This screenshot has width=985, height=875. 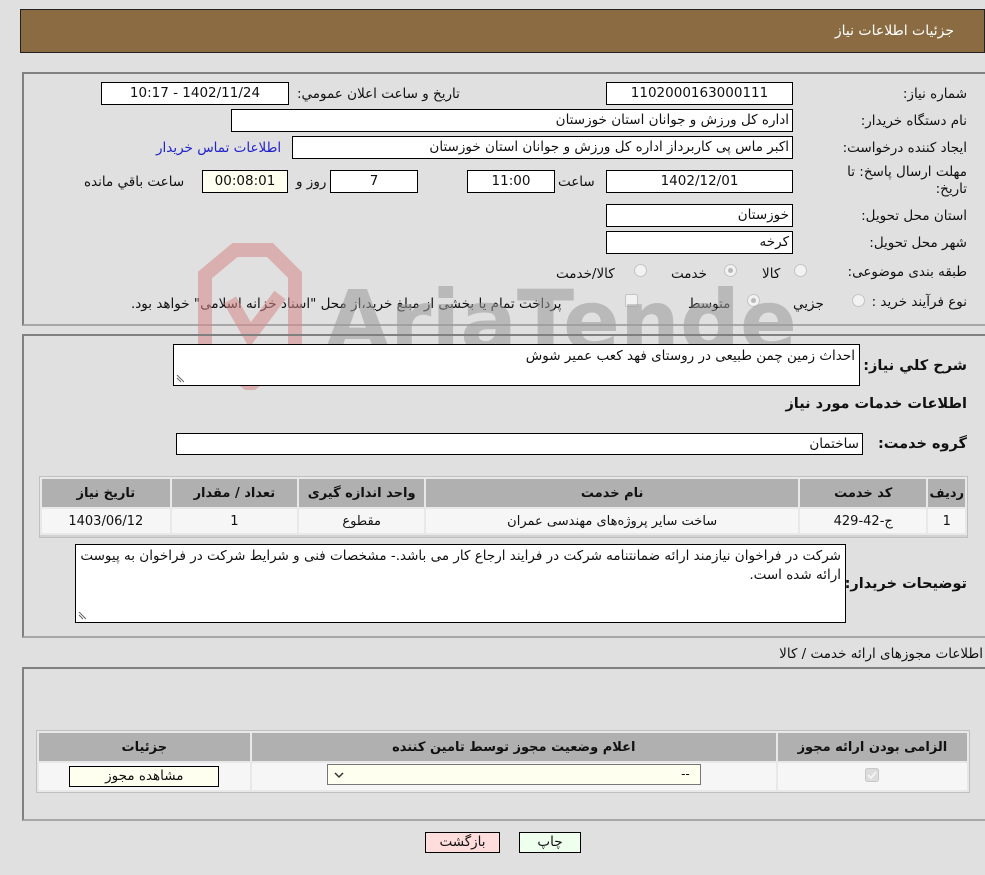 What do you see at coordinates (144, 747) in the screenshot?
I see `col-permit-details: جزئیات` at bounding box center [144, 747].